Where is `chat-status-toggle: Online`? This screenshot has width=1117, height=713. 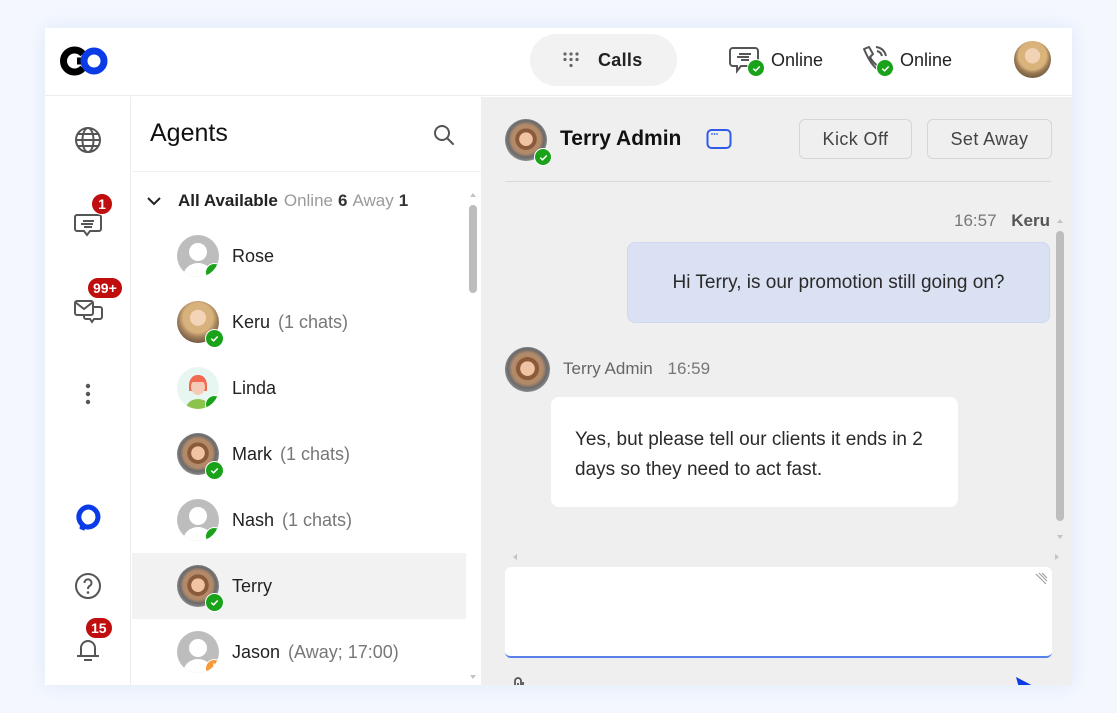 chat-status-toggle: Online is located at coordinates (776, 60).